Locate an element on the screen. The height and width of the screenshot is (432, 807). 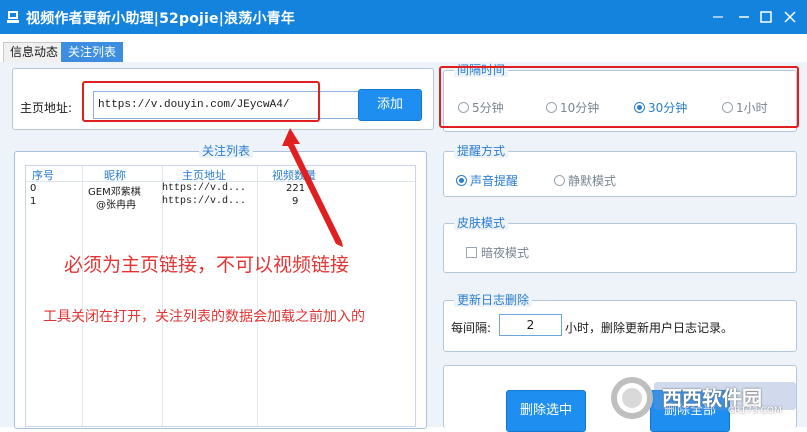
log-section: 更新日志删除 每间隔: 2 小时，删除更新用户日志记录。 is located at coordinates (620, 322).